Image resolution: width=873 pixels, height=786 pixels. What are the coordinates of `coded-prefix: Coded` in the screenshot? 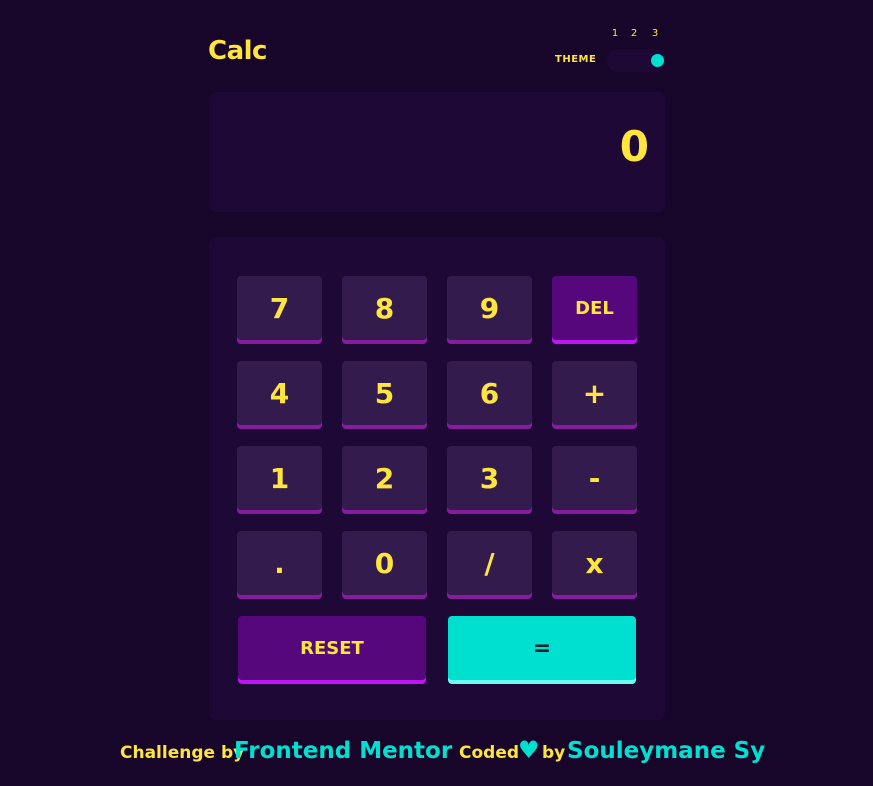 It's located at (489, 753).